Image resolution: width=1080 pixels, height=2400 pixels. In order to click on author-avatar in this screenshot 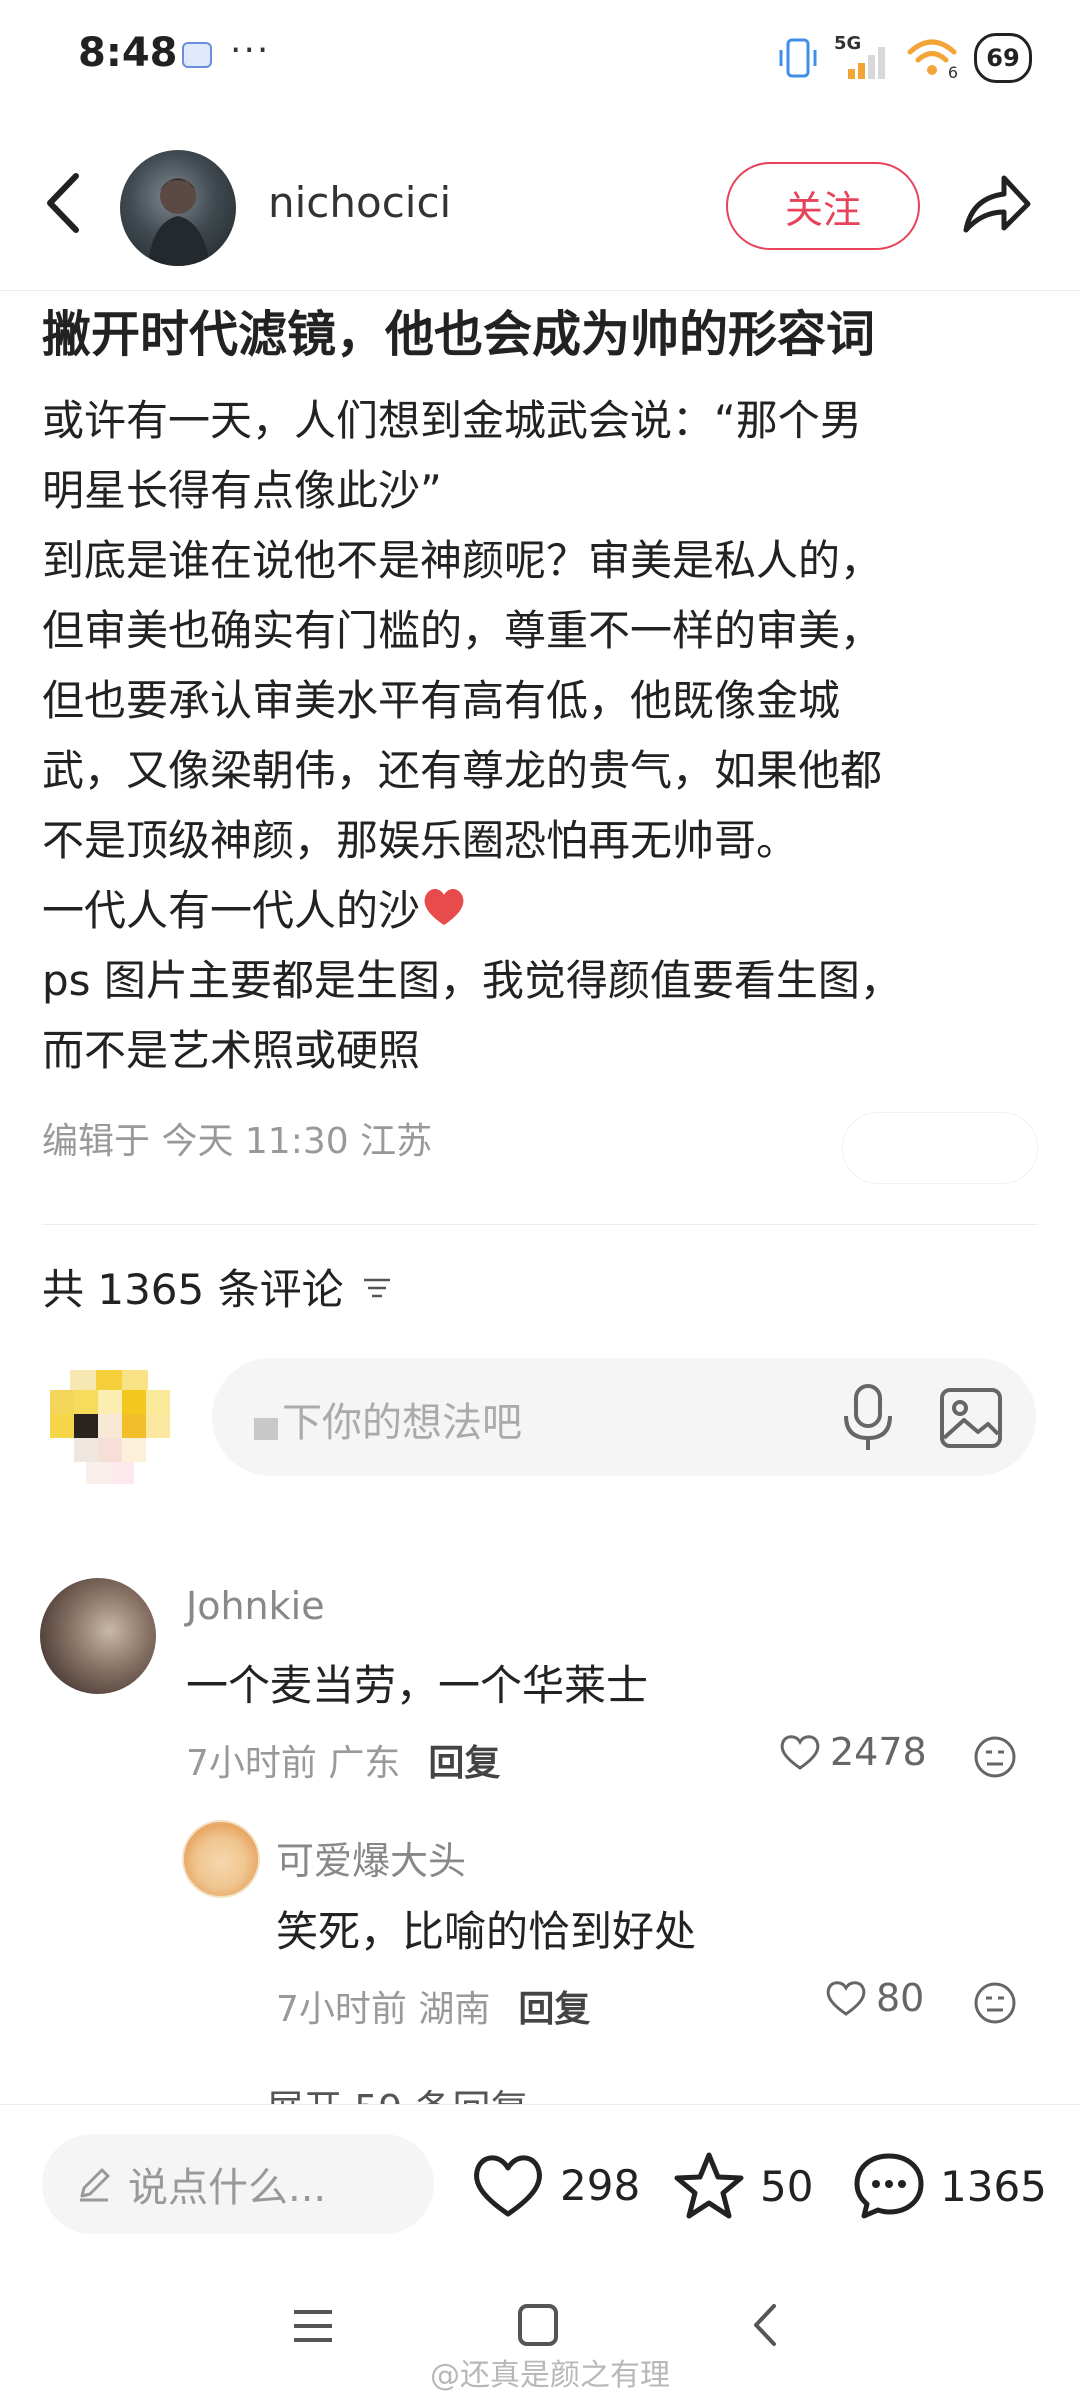, I will do `click(178, 208)`.